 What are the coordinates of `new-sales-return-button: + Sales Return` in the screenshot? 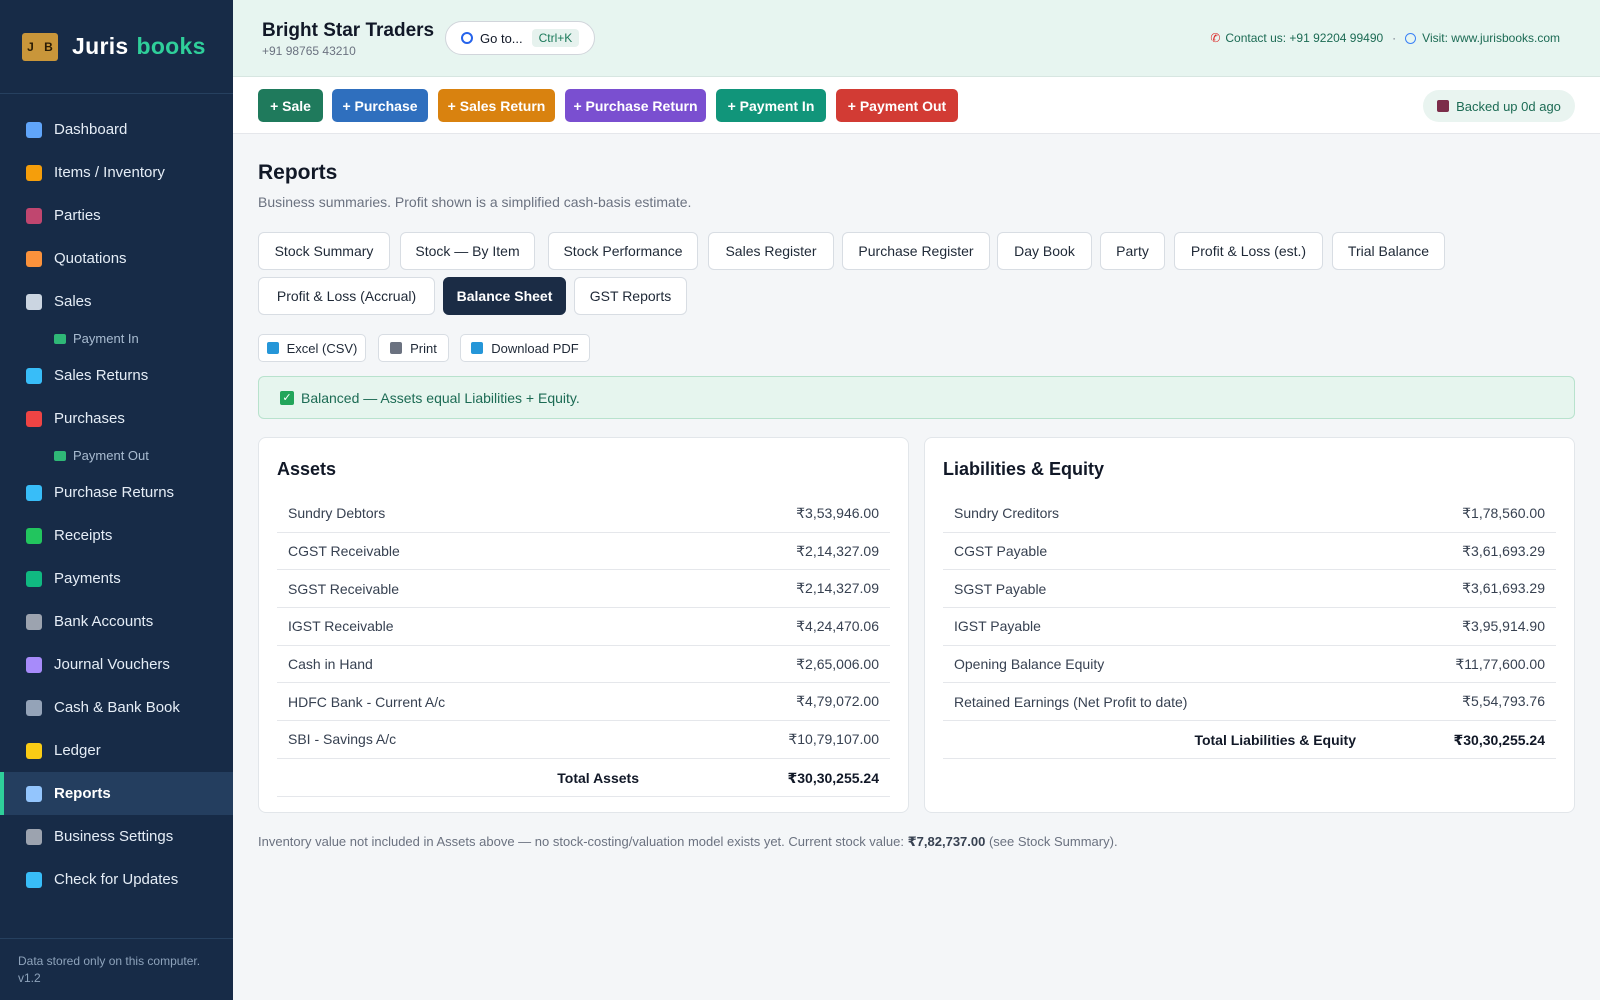 It's located at (496, 105).